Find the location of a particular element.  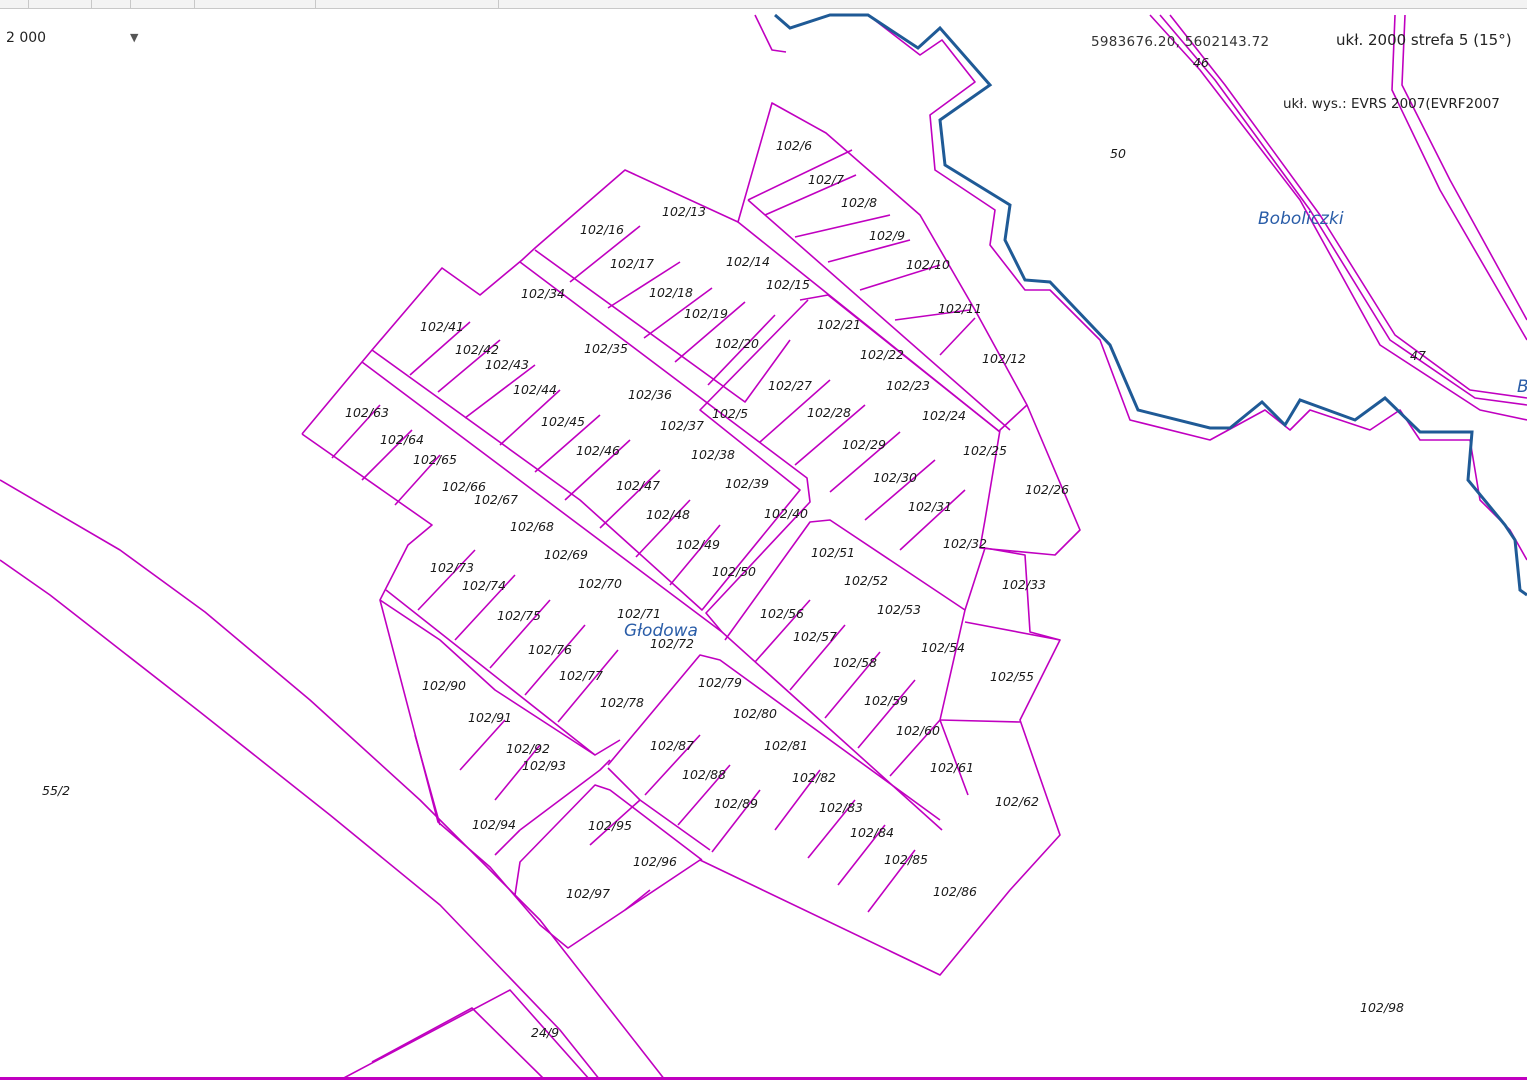

parcel-label: 102/49 is located at coordinates (698, 544).